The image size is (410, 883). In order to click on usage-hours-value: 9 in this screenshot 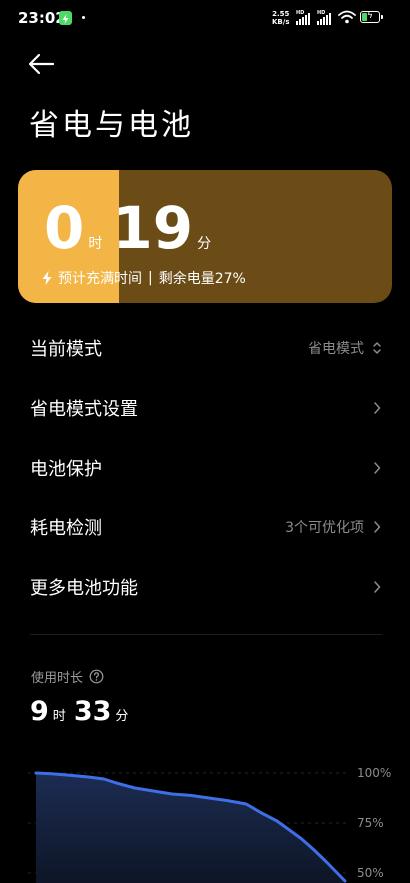, I will do `click(39, 711)`.